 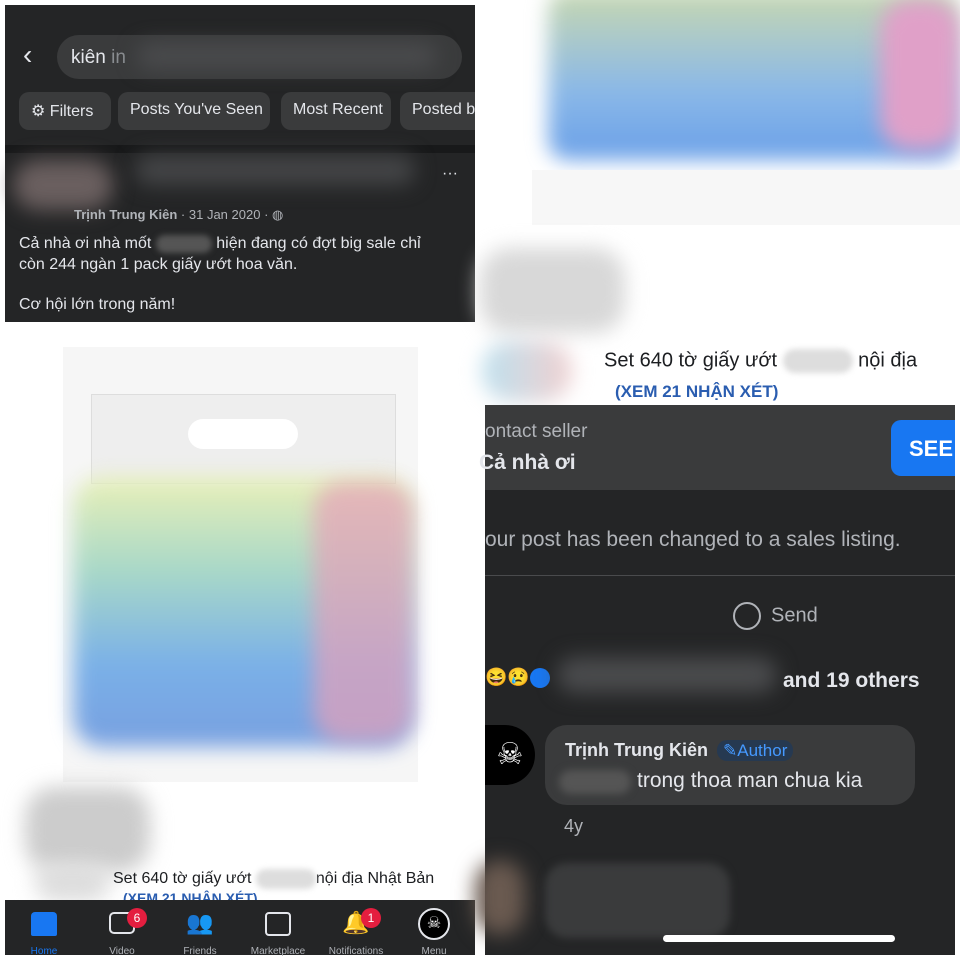 What do you see at coordinates (747, 616) in the screenshot?
I see `messenger-icon` at bounding box center [747, 616].